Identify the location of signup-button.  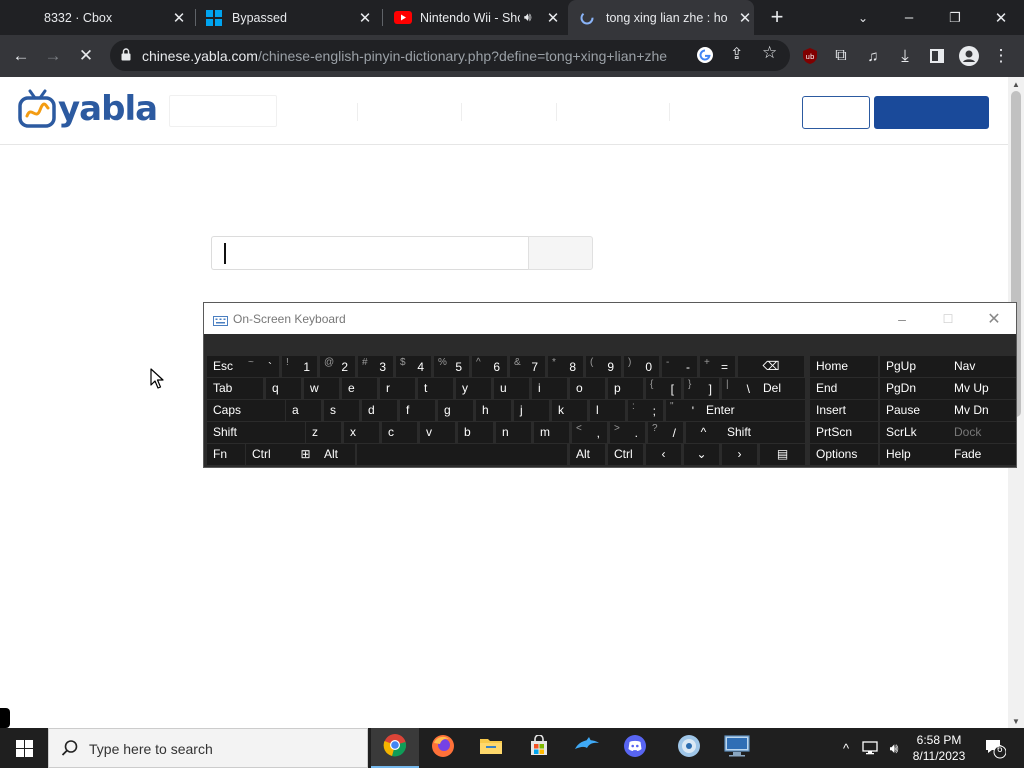
(931, 112).